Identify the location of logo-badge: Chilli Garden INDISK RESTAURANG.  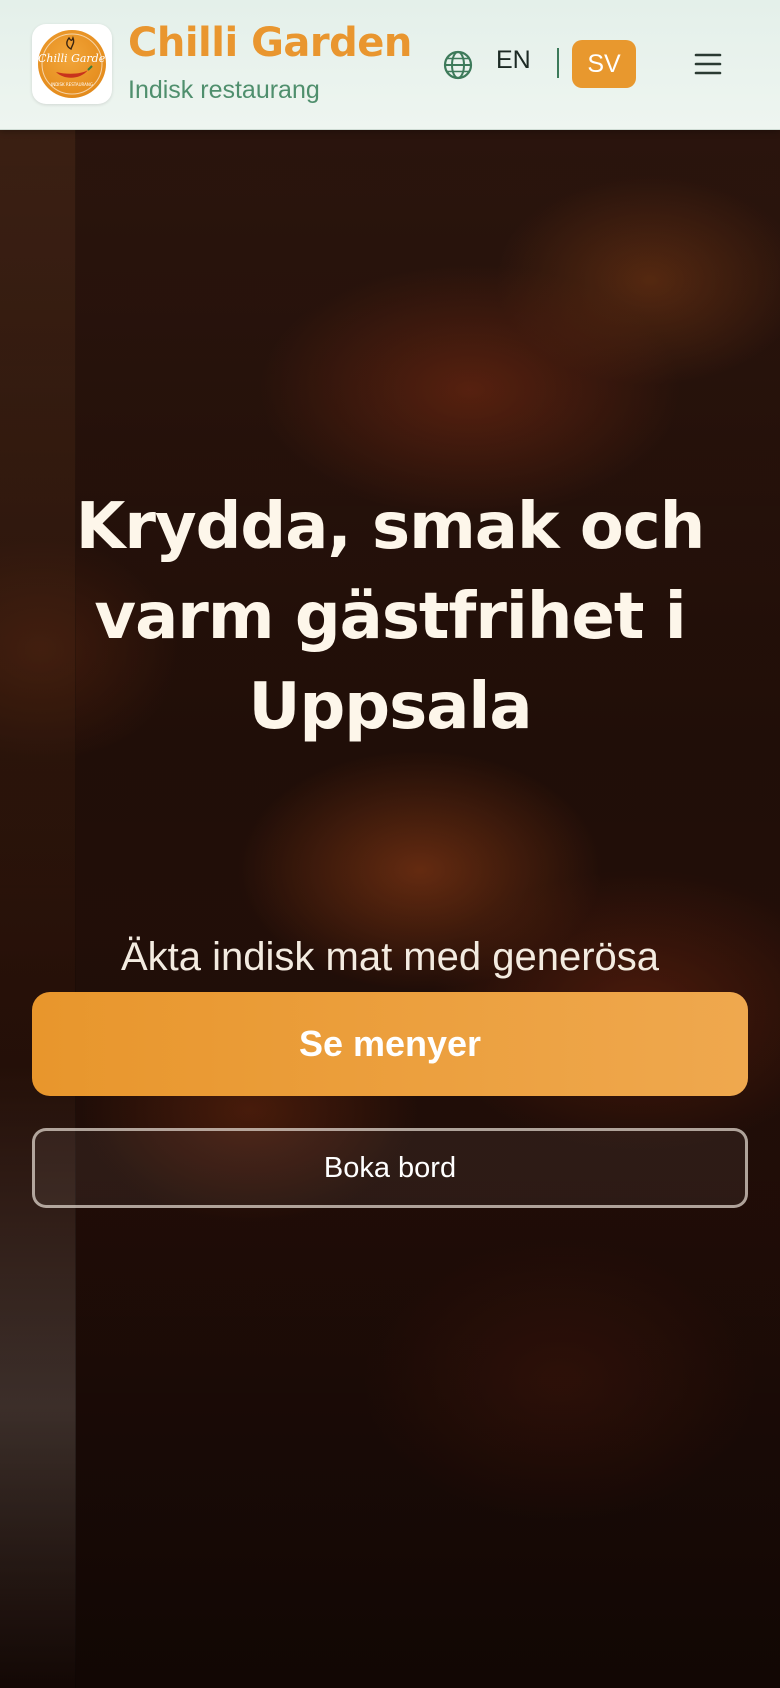
(75, 64).